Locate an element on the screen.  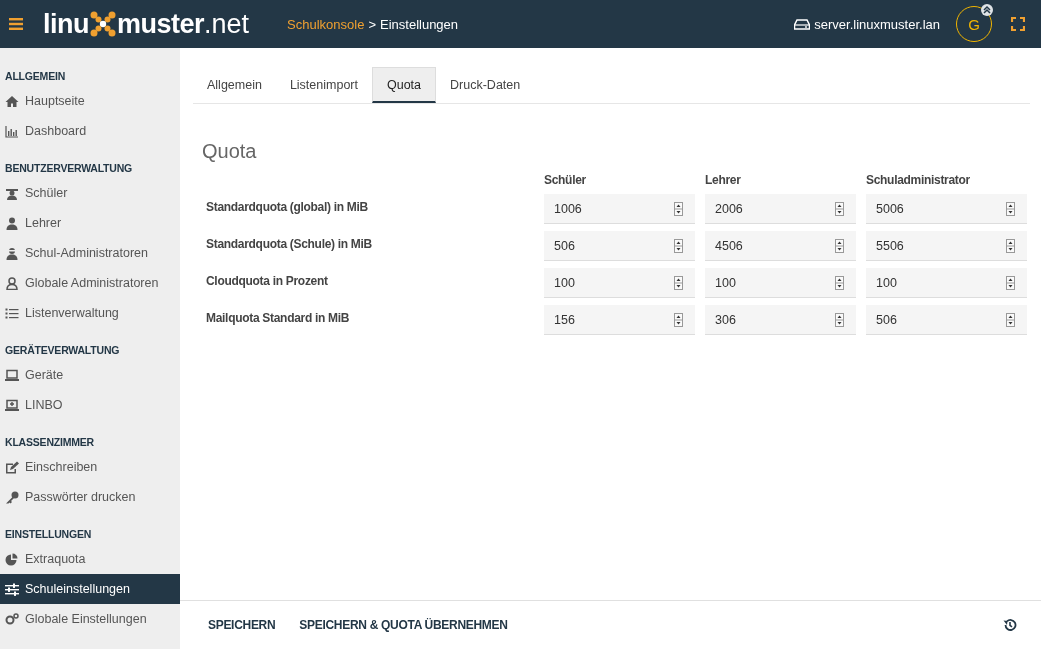
key-icon is located at coordinates (12, 497).